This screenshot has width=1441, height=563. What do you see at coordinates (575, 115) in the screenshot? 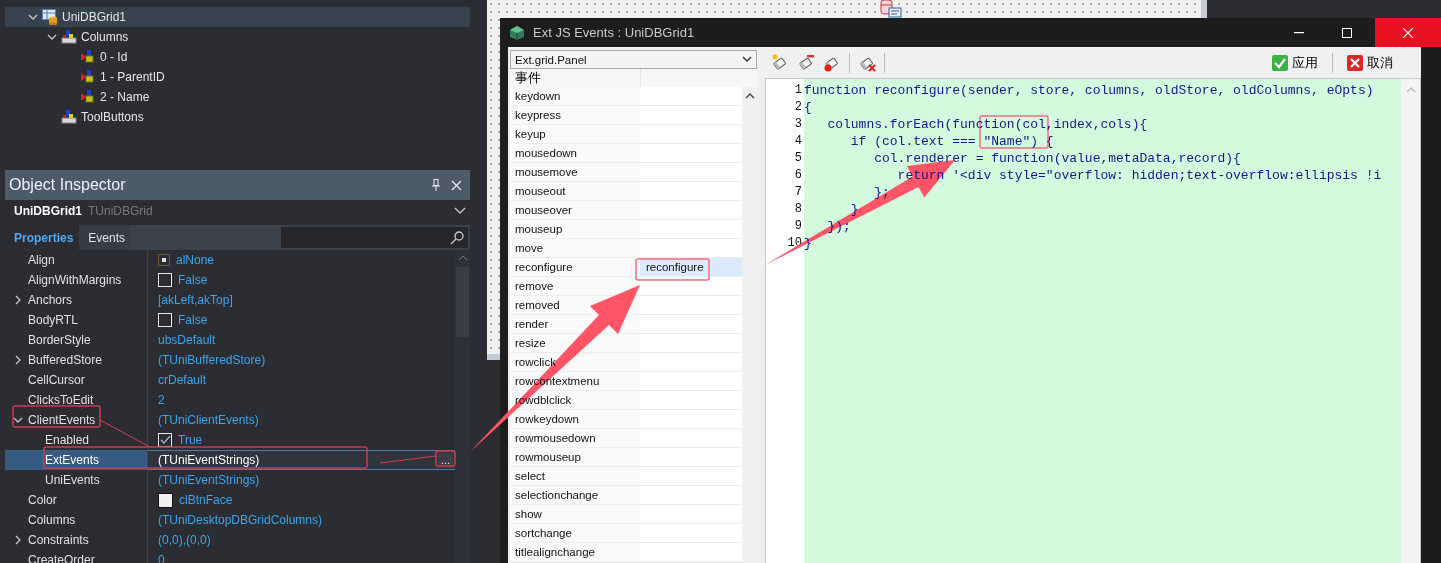
I see `event-cell: keypress` at bounding box center [575, 115].